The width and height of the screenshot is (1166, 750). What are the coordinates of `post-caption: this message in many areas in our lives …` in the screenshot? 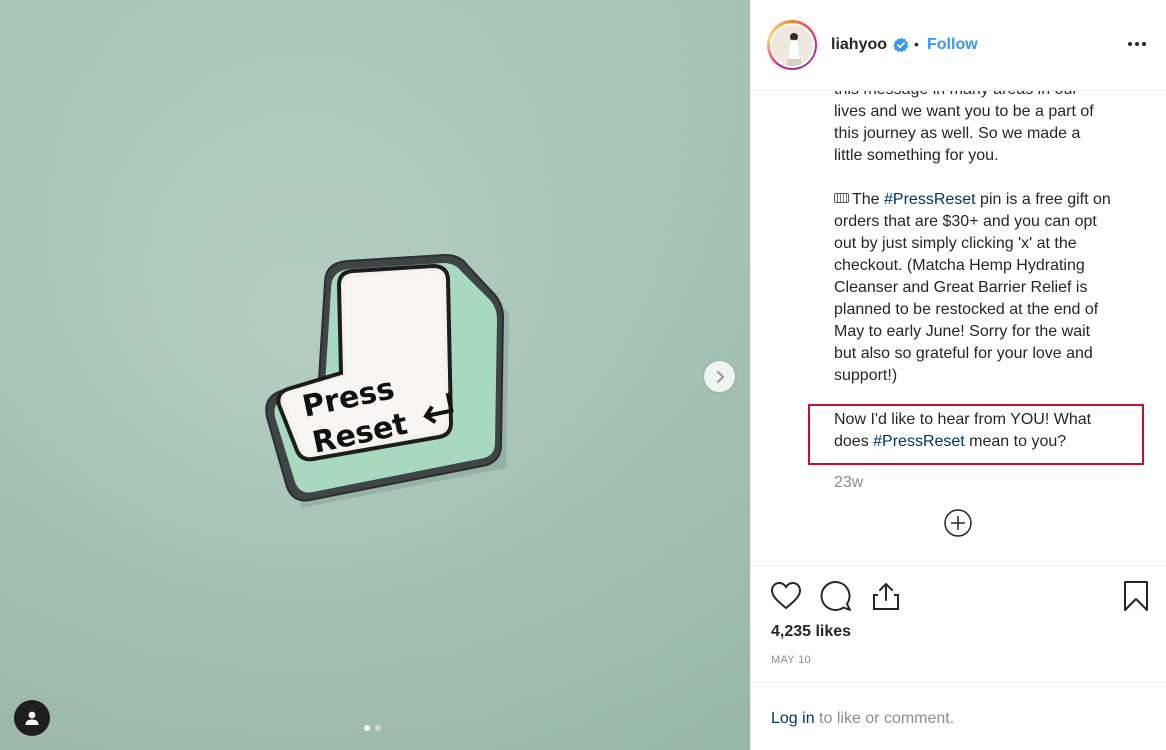 It's located at (984, 272).